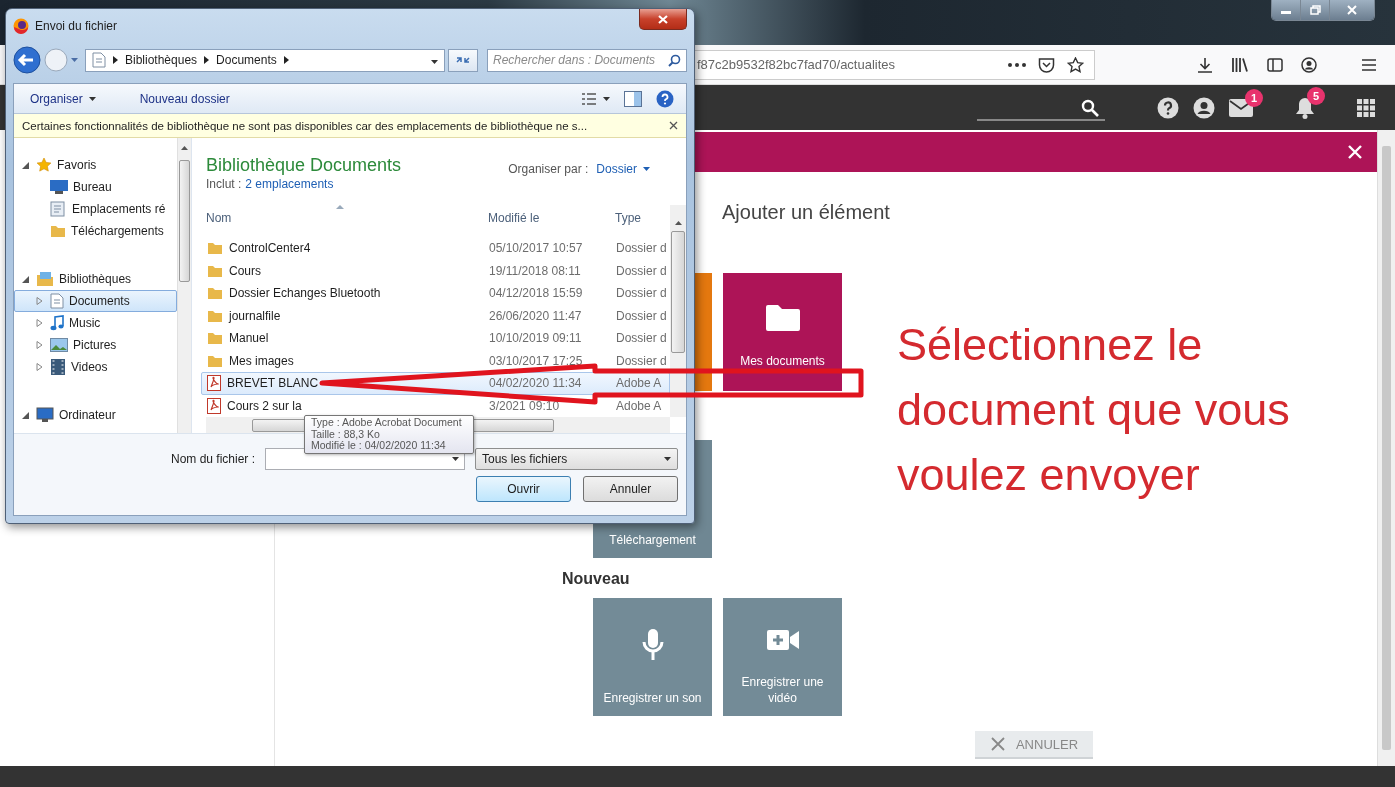 The width and height of the screenshot is (1395, 787). I want to click on menu-tile: Enregistrer un son, so click(652, 657).